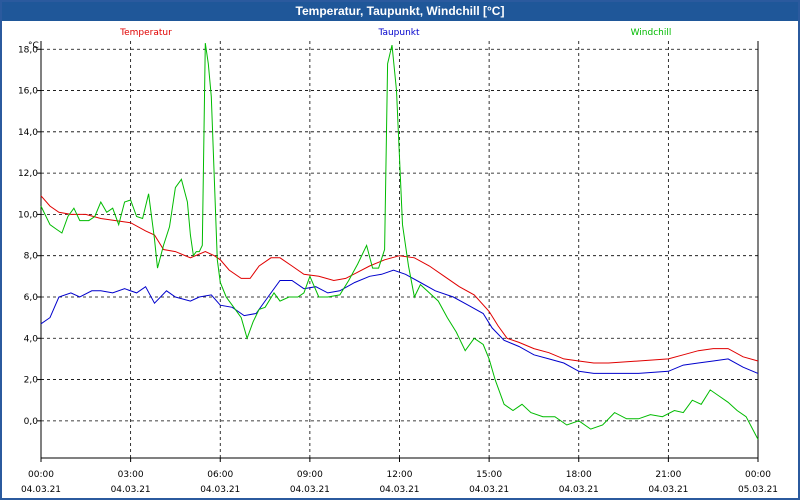 The width and height of the screenshot is (800, 500). Describe the element at coordinates (28, 92) in the screenshot. I see `y-tick-label: 16,0` at that location.